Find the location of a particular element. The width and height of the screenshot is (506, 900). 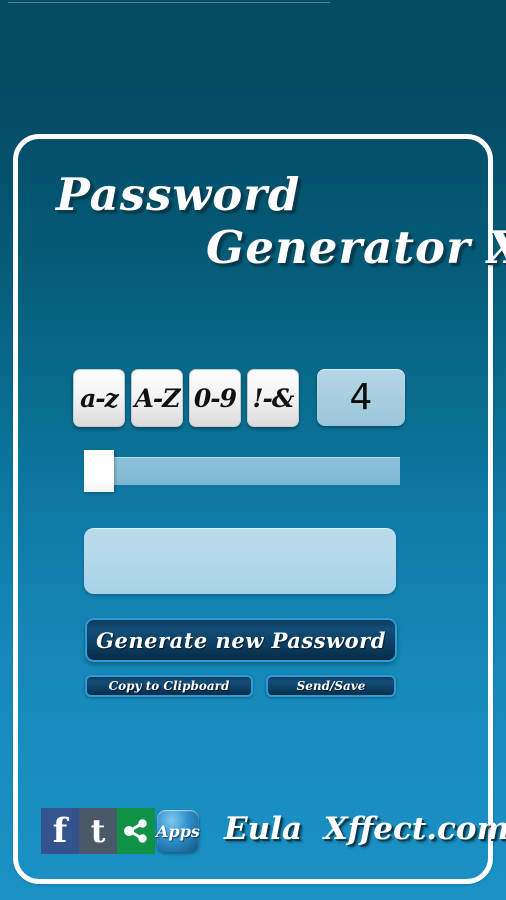

generate-password-label: Generate new Password is located at coordinates (241, 640).